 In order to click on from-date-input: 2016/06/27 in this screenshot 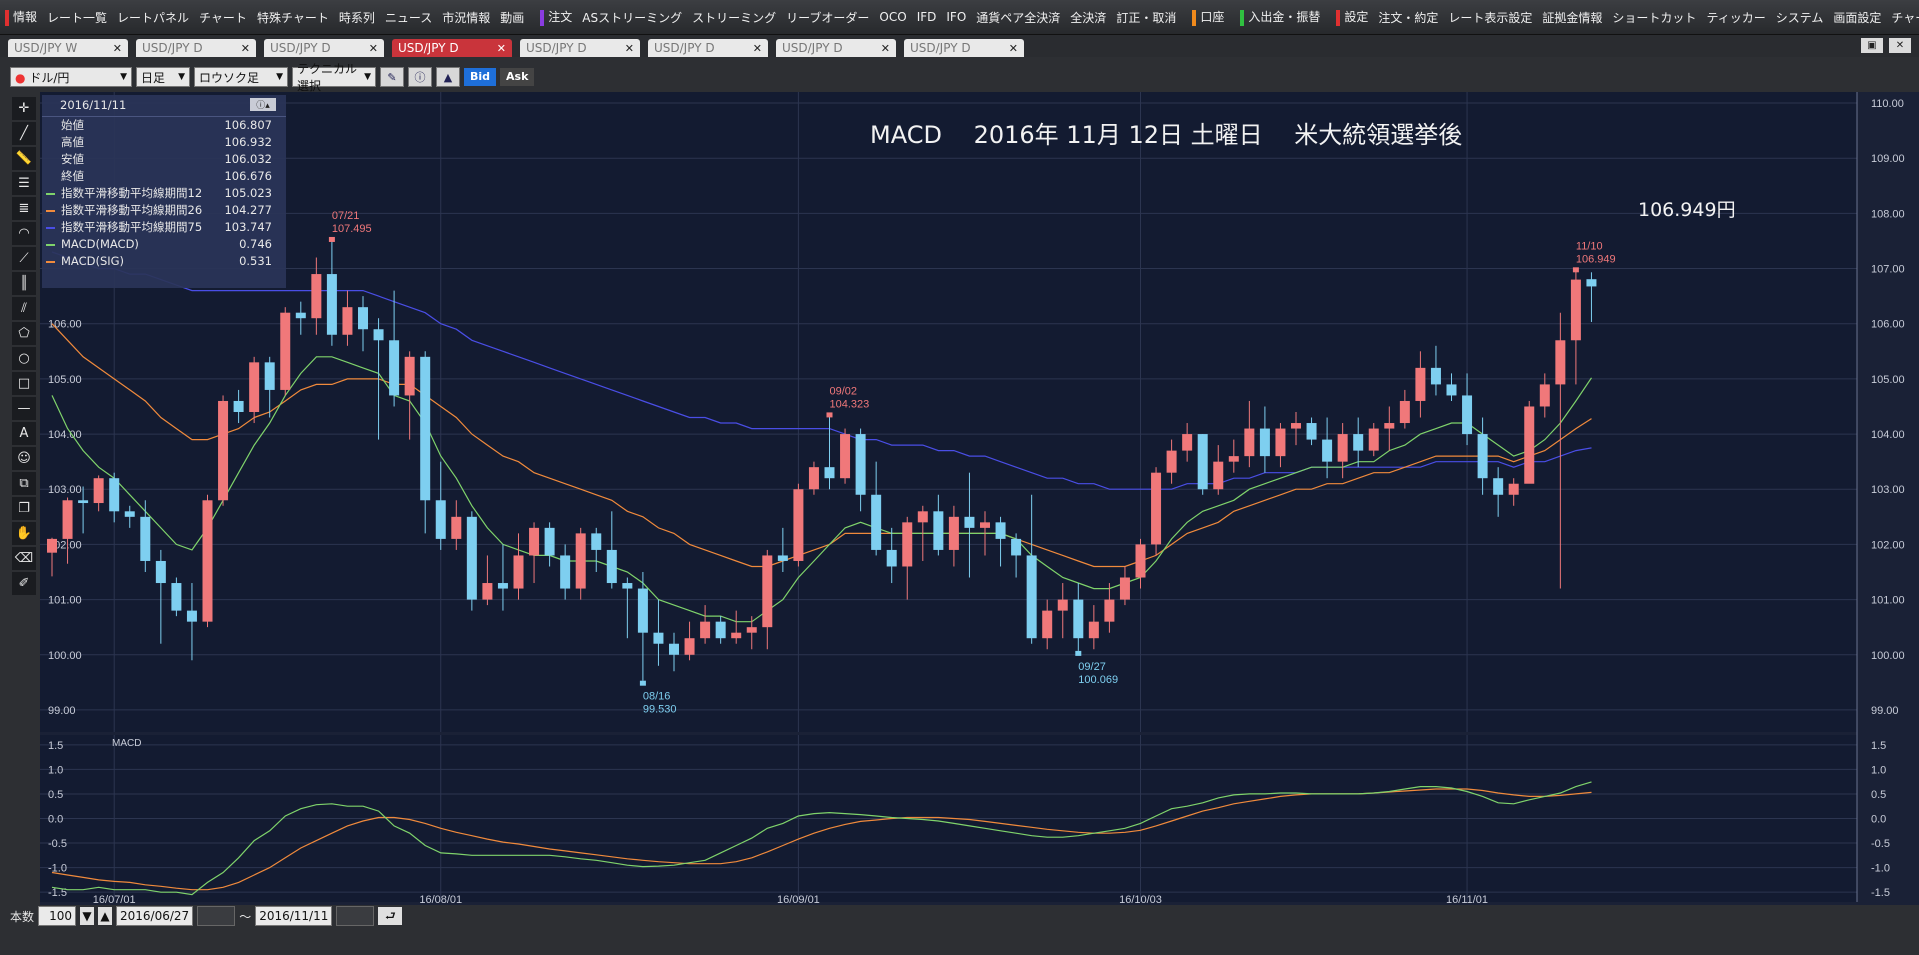, I will do `click(155, 916)`.